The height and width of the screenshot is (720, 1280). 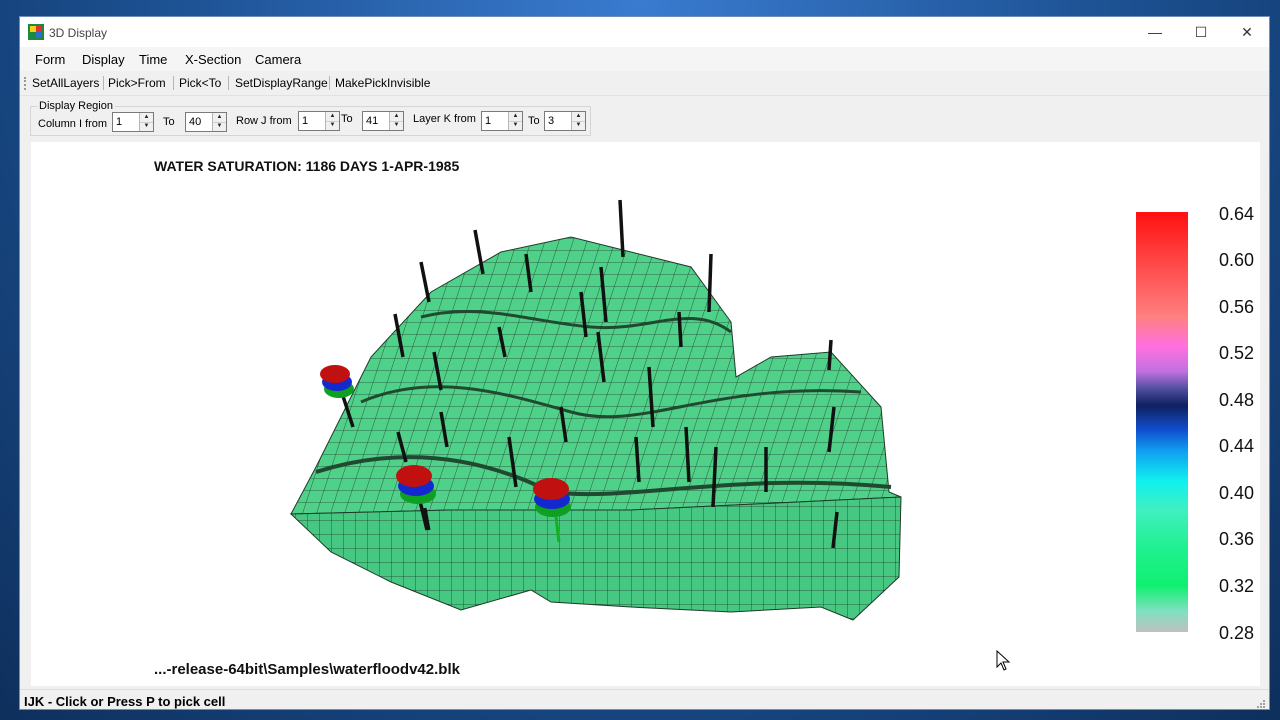 What do you see at coordinates (565, 121) in the screenshot?
I see `layer-to-stepper: 3 ▲ ▼` at bounding box center [565, 121].